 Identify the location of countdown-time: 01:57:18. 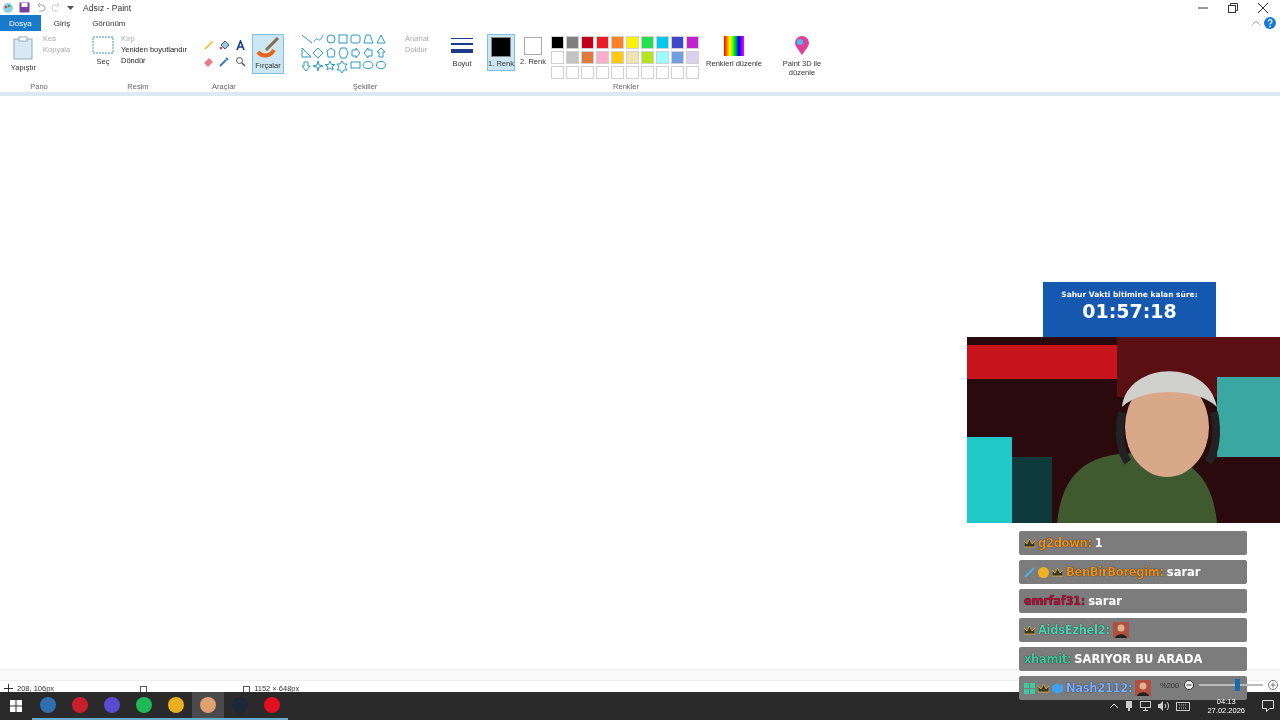
(1129, 311).